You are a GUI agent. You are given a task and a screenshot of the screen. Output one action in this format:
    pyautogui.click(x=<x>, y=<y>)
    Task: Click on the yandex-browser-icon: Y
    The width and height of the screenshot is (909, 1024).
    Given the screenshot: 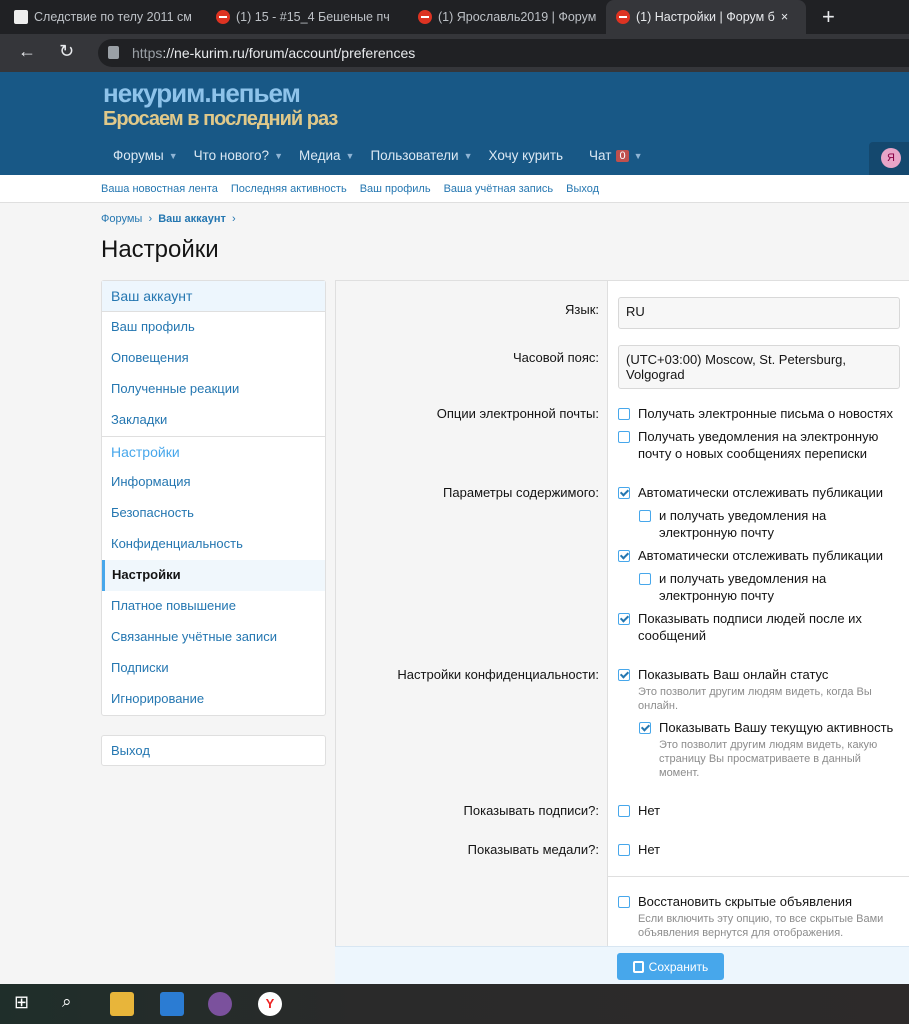 What is the action you would take?
    pyautogui.click(x=270, y=1004)
    